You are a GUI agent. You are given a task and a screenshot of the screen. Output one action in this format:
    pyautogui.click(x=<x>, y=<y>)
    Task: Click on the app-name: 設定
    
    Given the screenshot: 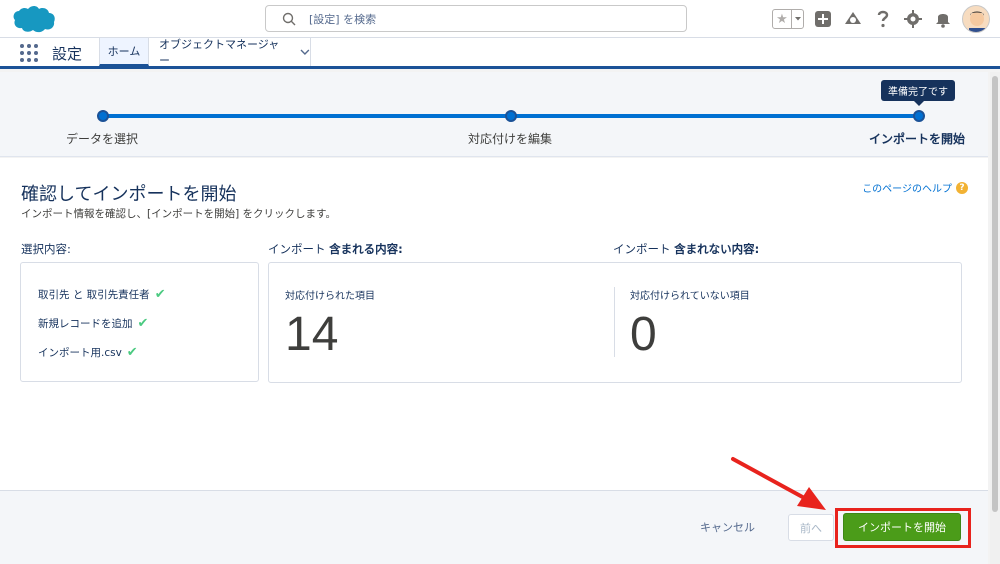 What is the action you would take?
    pyautogui.click(x=67, y=54)
    